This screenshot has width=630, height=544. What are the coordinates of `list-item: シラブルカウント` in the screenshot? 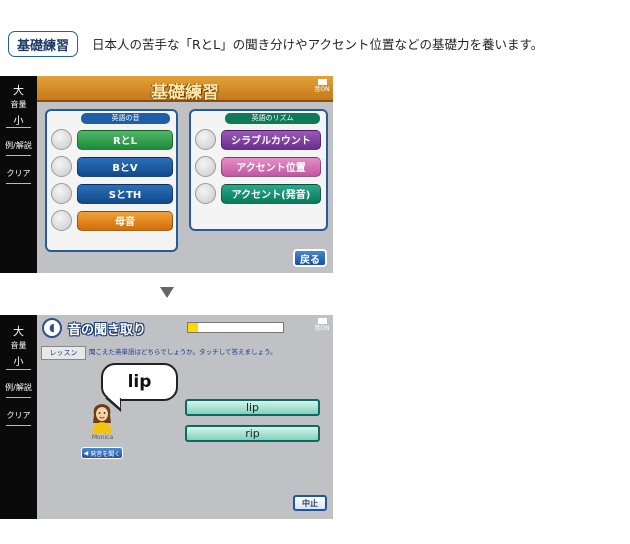 It's located at (258, 139).